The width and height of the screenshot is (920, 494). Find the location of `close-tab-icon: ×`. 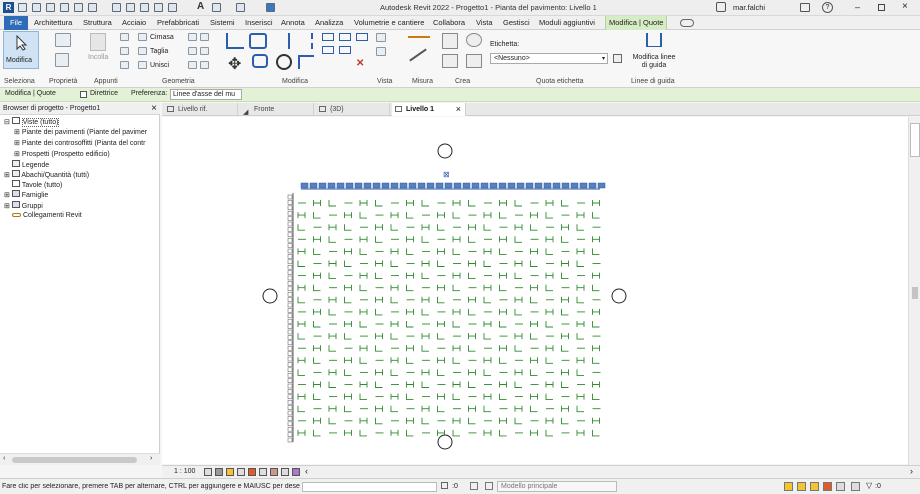

close-tab-icon: × is located at coordinates (458, 109).